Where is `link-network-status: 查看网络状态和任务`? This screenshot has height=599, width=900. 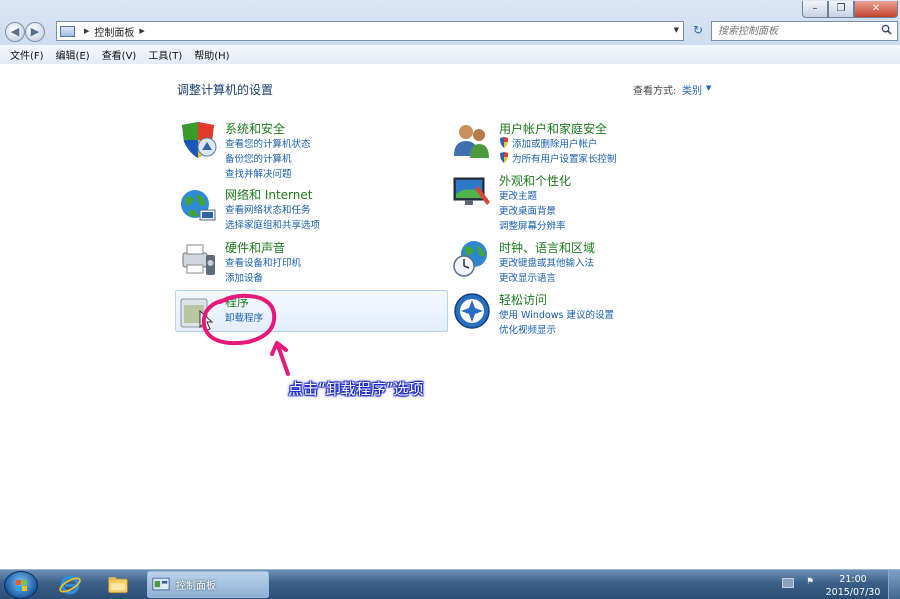 link-network-status: 查看网络状态和任务 is located at coordinates (268, 209).